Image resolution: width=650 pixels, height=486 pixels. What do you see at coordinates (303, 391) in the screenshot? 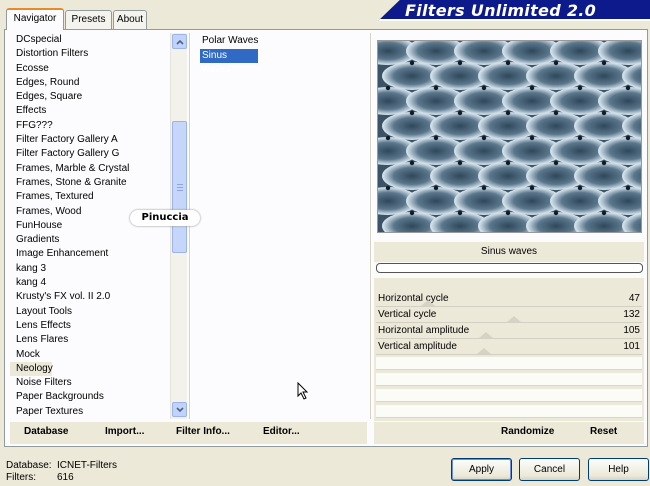
I see `mouse-cursor-icon` at bounding box center [303, 391].